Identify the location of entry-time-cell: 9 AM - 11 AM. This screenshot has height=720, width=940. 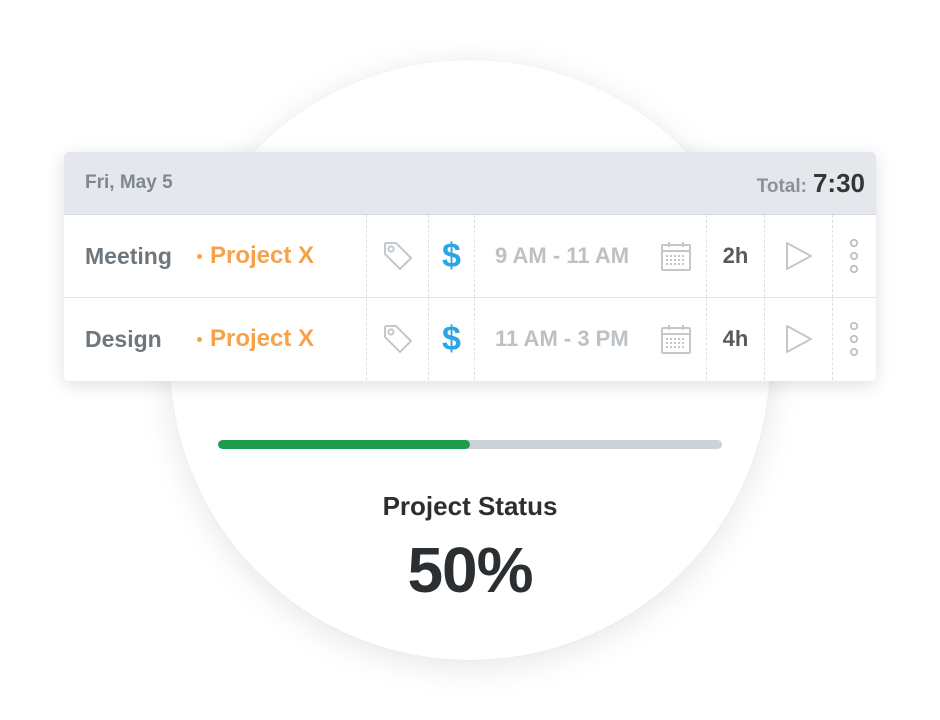
(590, 256).